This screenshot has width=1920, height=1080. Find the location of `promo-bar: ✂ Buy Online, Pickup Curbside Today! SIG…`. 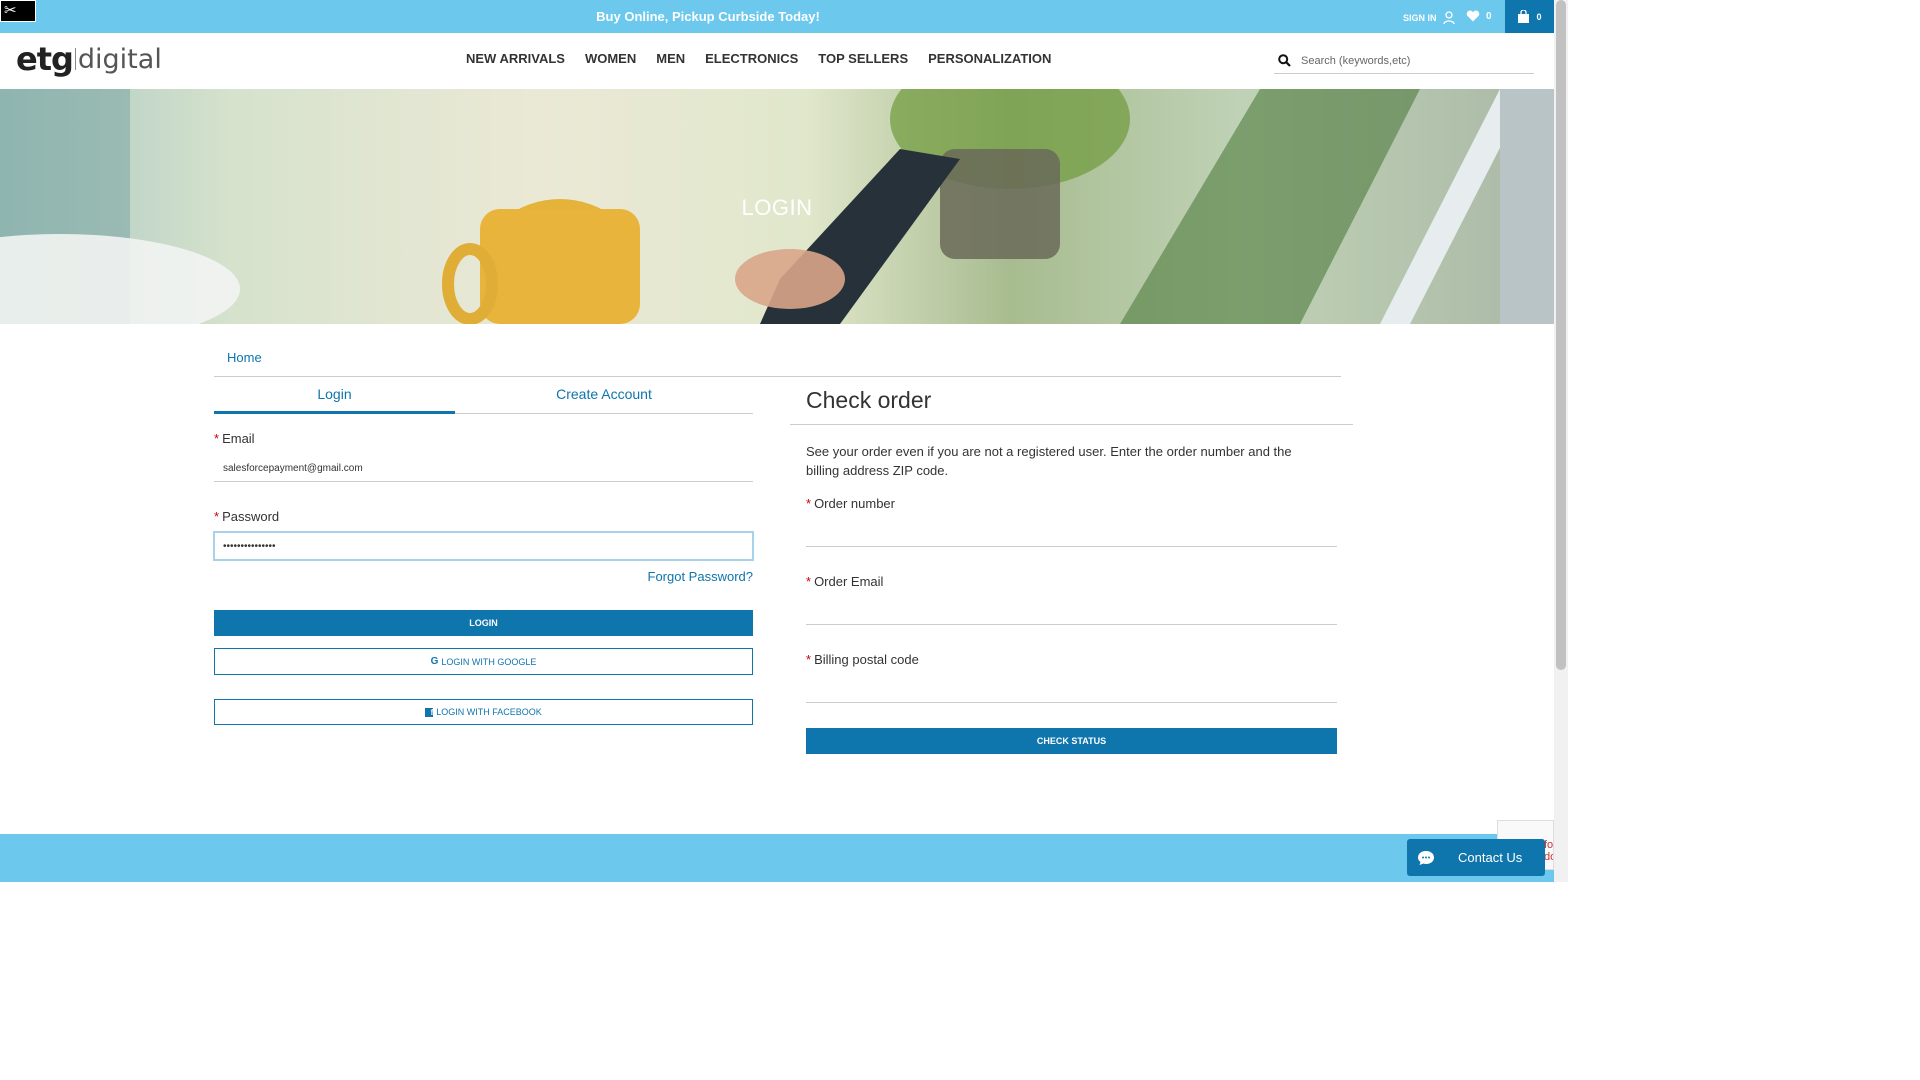

promo-bar: ✂ Buy Online, Pickup Curbside Today! SIG… is located at coordinates (777, 16).